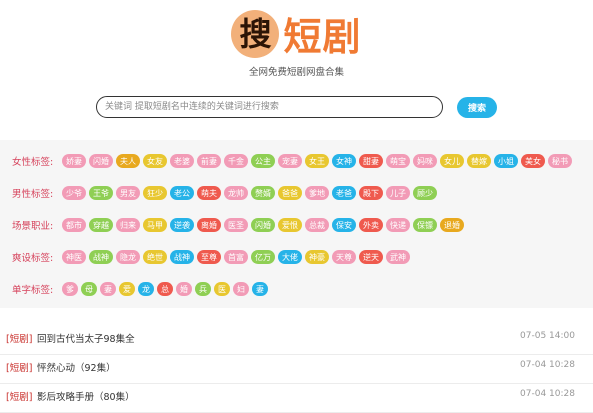 This screenshot has width=593, height=413. What do you see at coordinates (182, 225) in the screenshot?
I see `tag-chip: 逆袭` at bounding box center [182, 225].